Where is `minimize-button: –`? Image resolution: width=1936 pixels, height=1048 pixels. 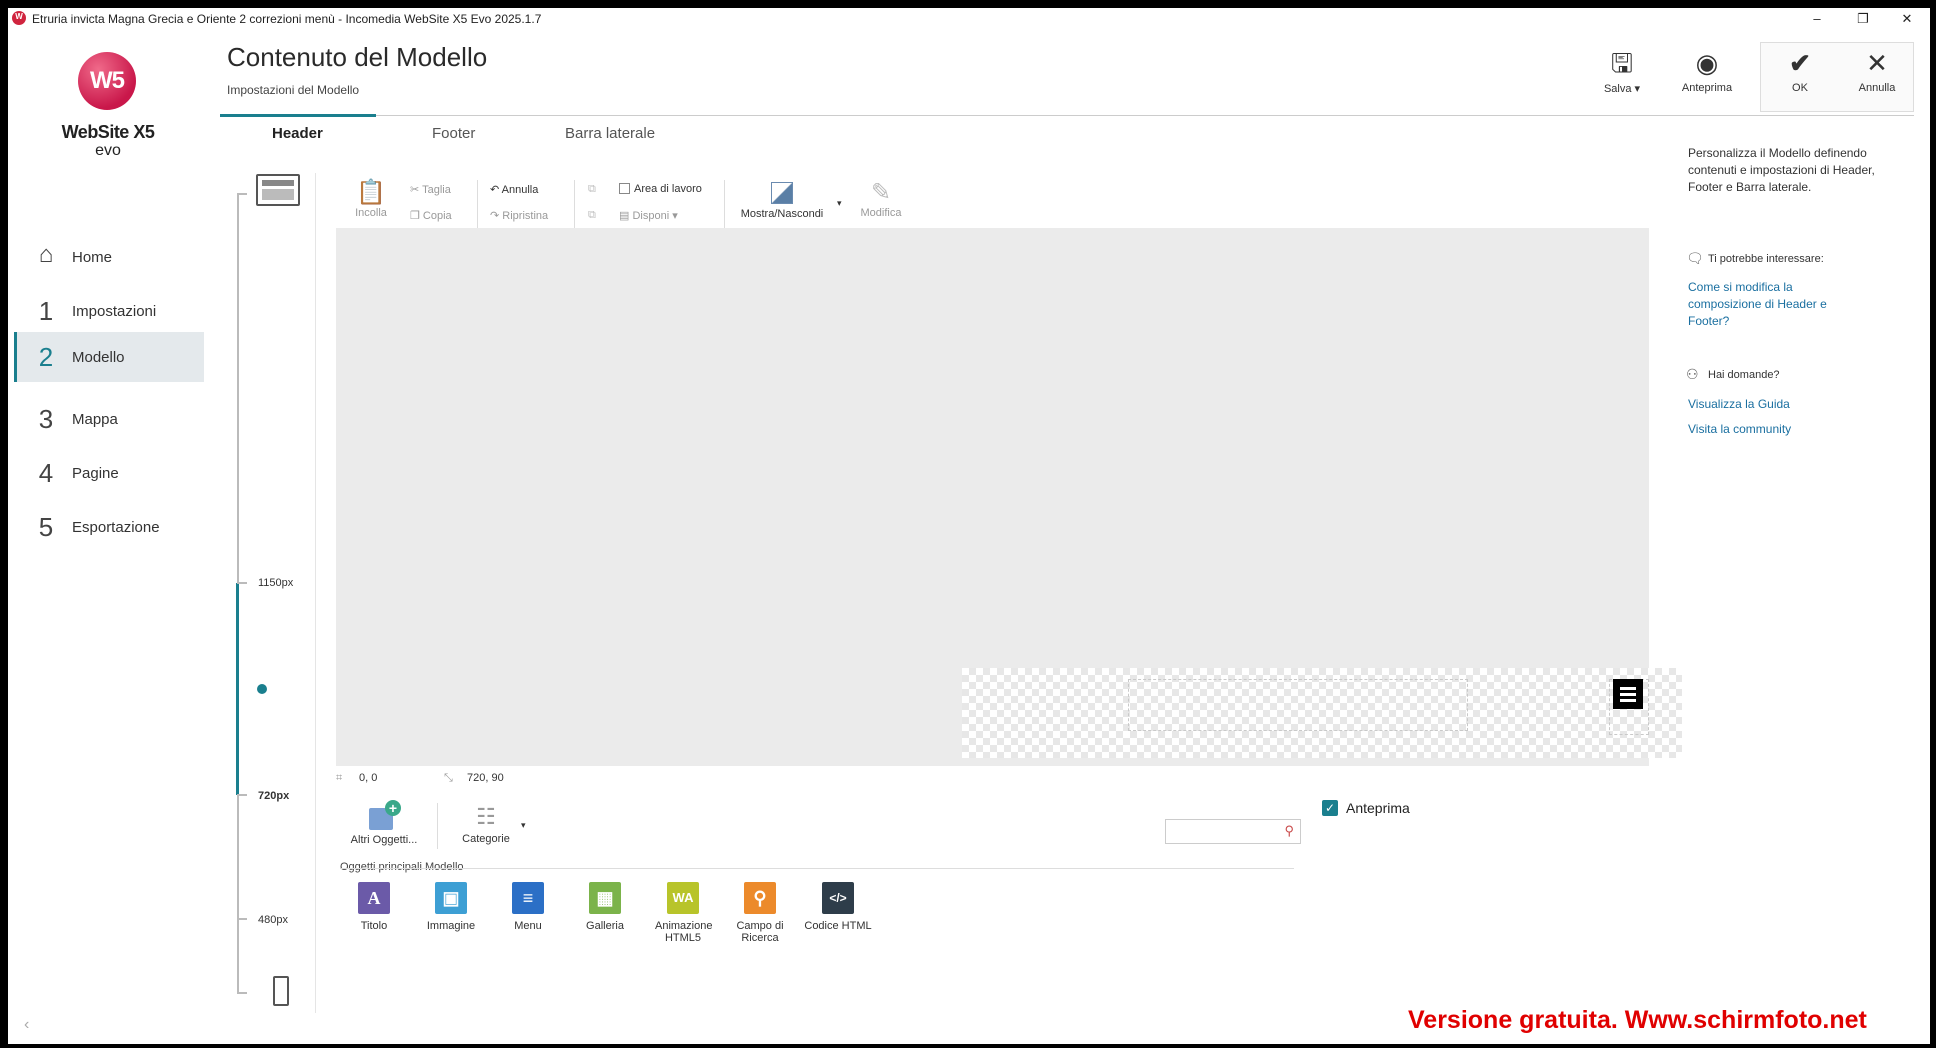
minimize-button: – is located at coordinates (1817, 19).